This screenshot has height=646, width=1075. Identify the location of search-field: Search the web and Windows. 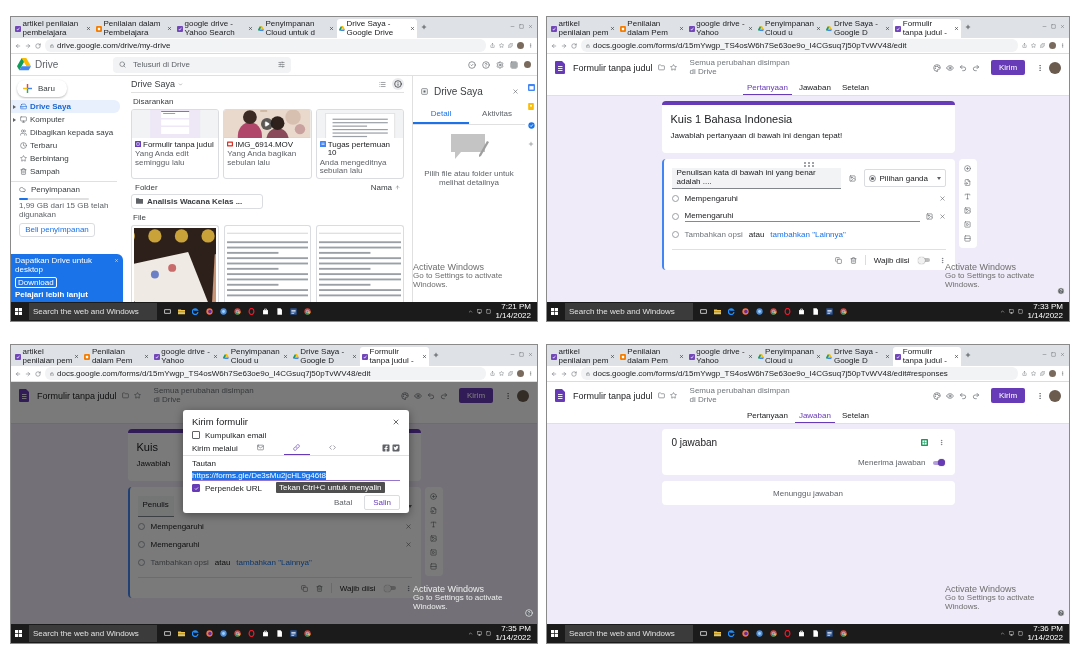
(629, 633).